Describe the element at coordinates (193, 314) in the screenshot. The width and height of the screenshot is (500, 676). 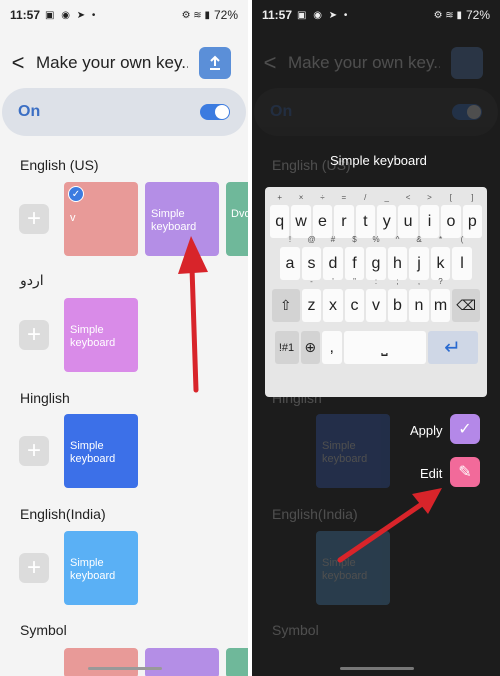
I see `annotation-arrow-left` at that location.